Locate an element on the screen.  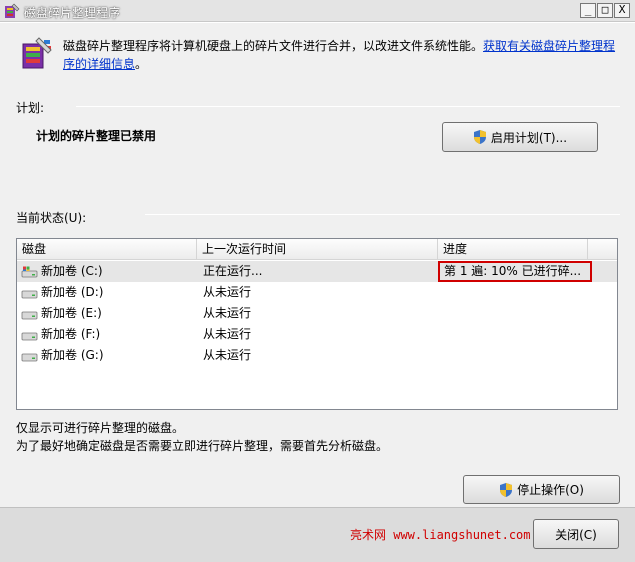
note-analyze-first: 为了最好地确定磁盘是否需要立即进行碎片整理，需要首先分析磁盘。 is located at coordinates (202, 446).